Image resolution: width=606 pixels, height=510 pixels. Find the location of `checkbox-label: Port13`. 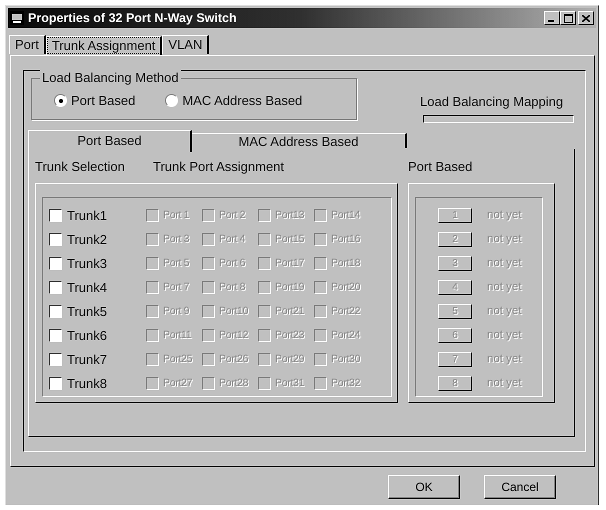

checkbox-label: Port13 is located at coordinates (289, 215).